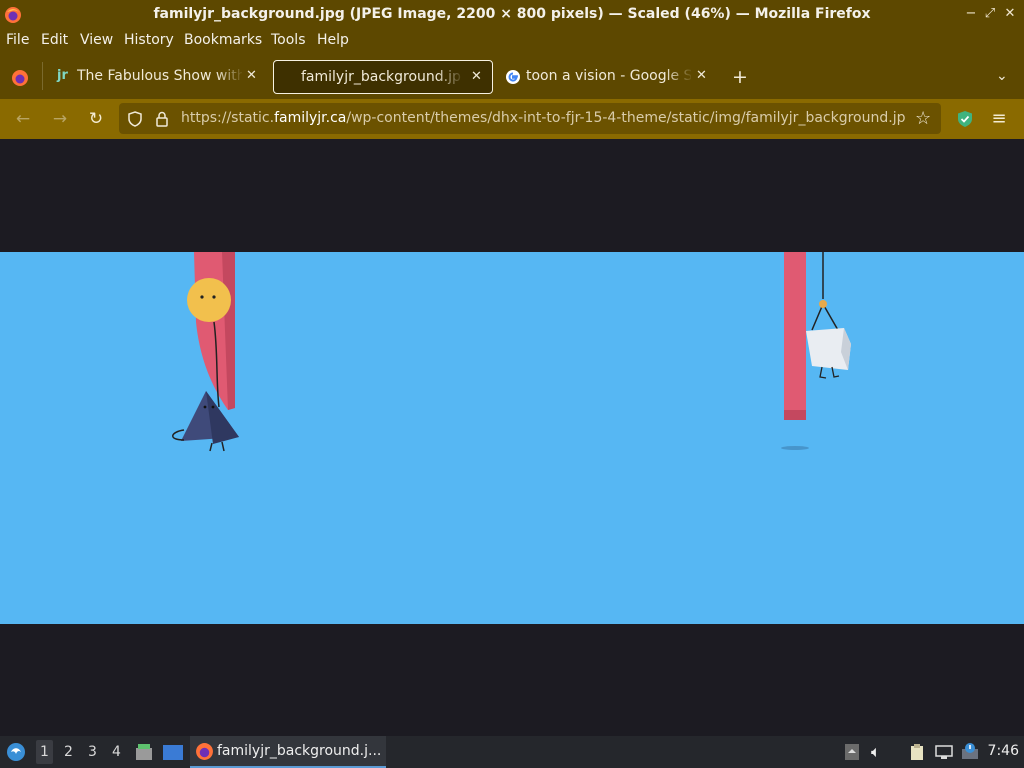  Describe the element at coordinates (990, 14) in the screenshot. I see `maximize-icon: ⤢` at that location.